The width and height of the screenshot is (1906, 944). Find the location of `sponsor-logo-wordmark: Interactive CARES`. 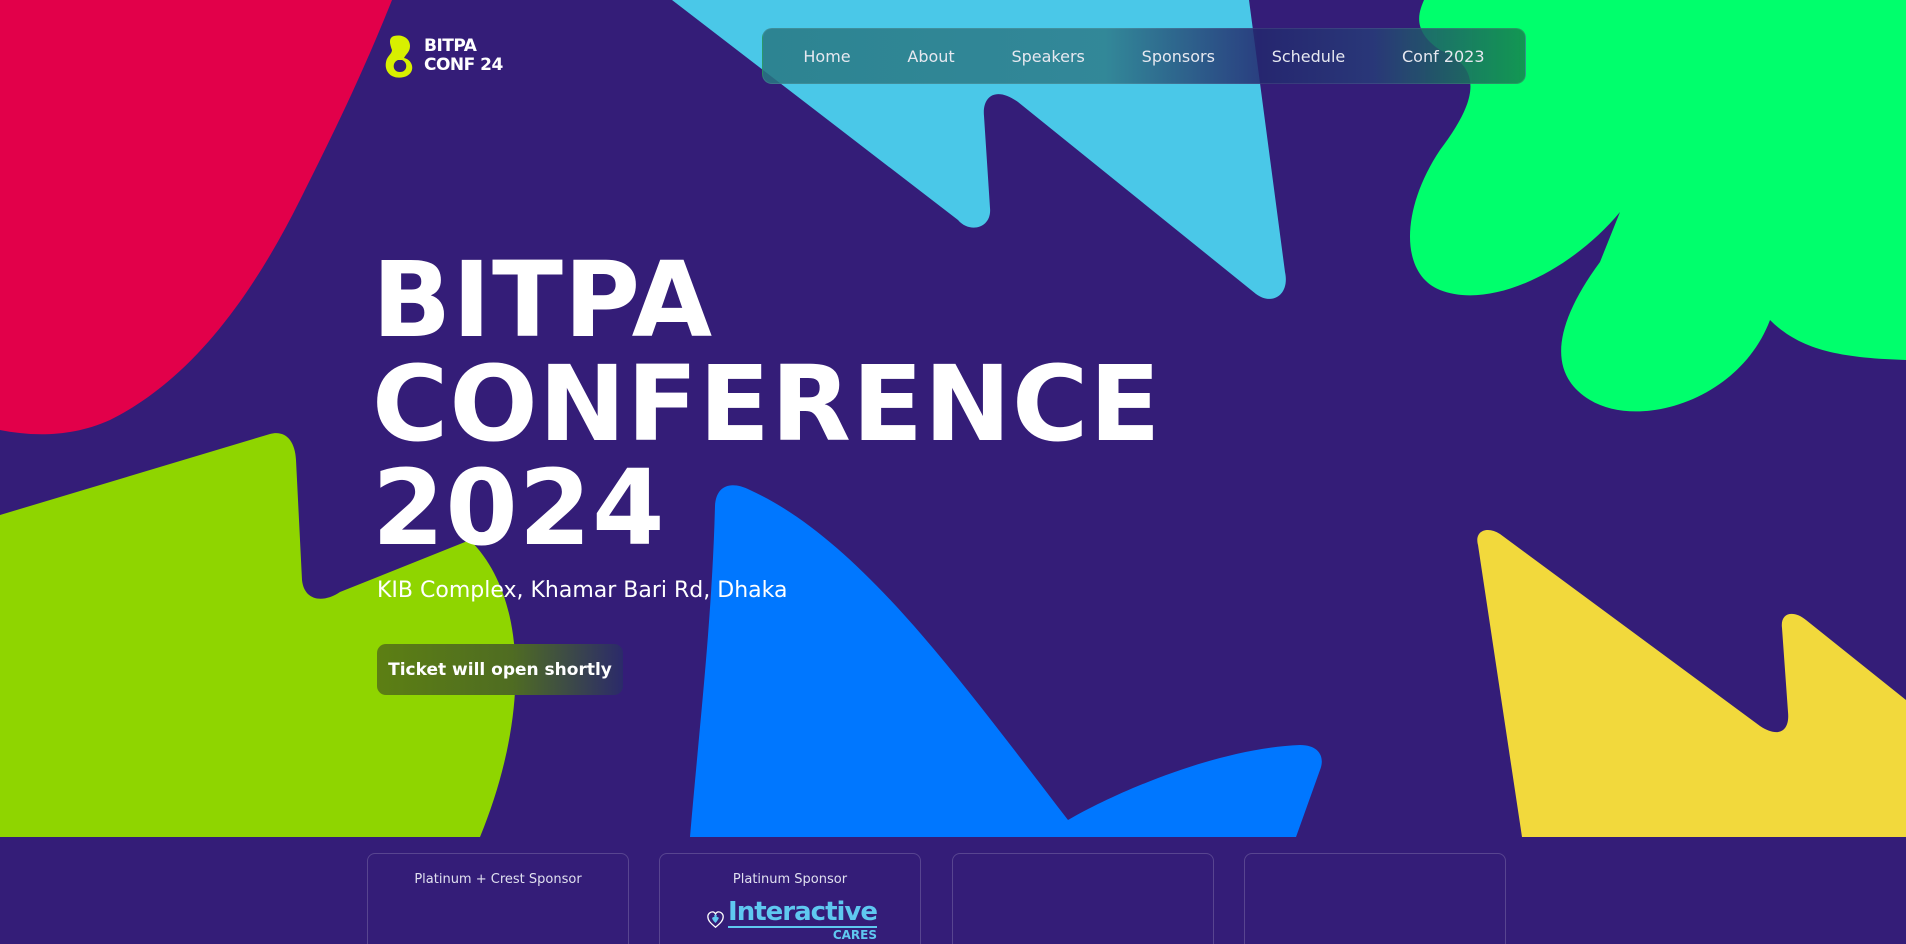

sponsor-logo-wordmark: Interactive CARES is located at coordinates (803, 919).